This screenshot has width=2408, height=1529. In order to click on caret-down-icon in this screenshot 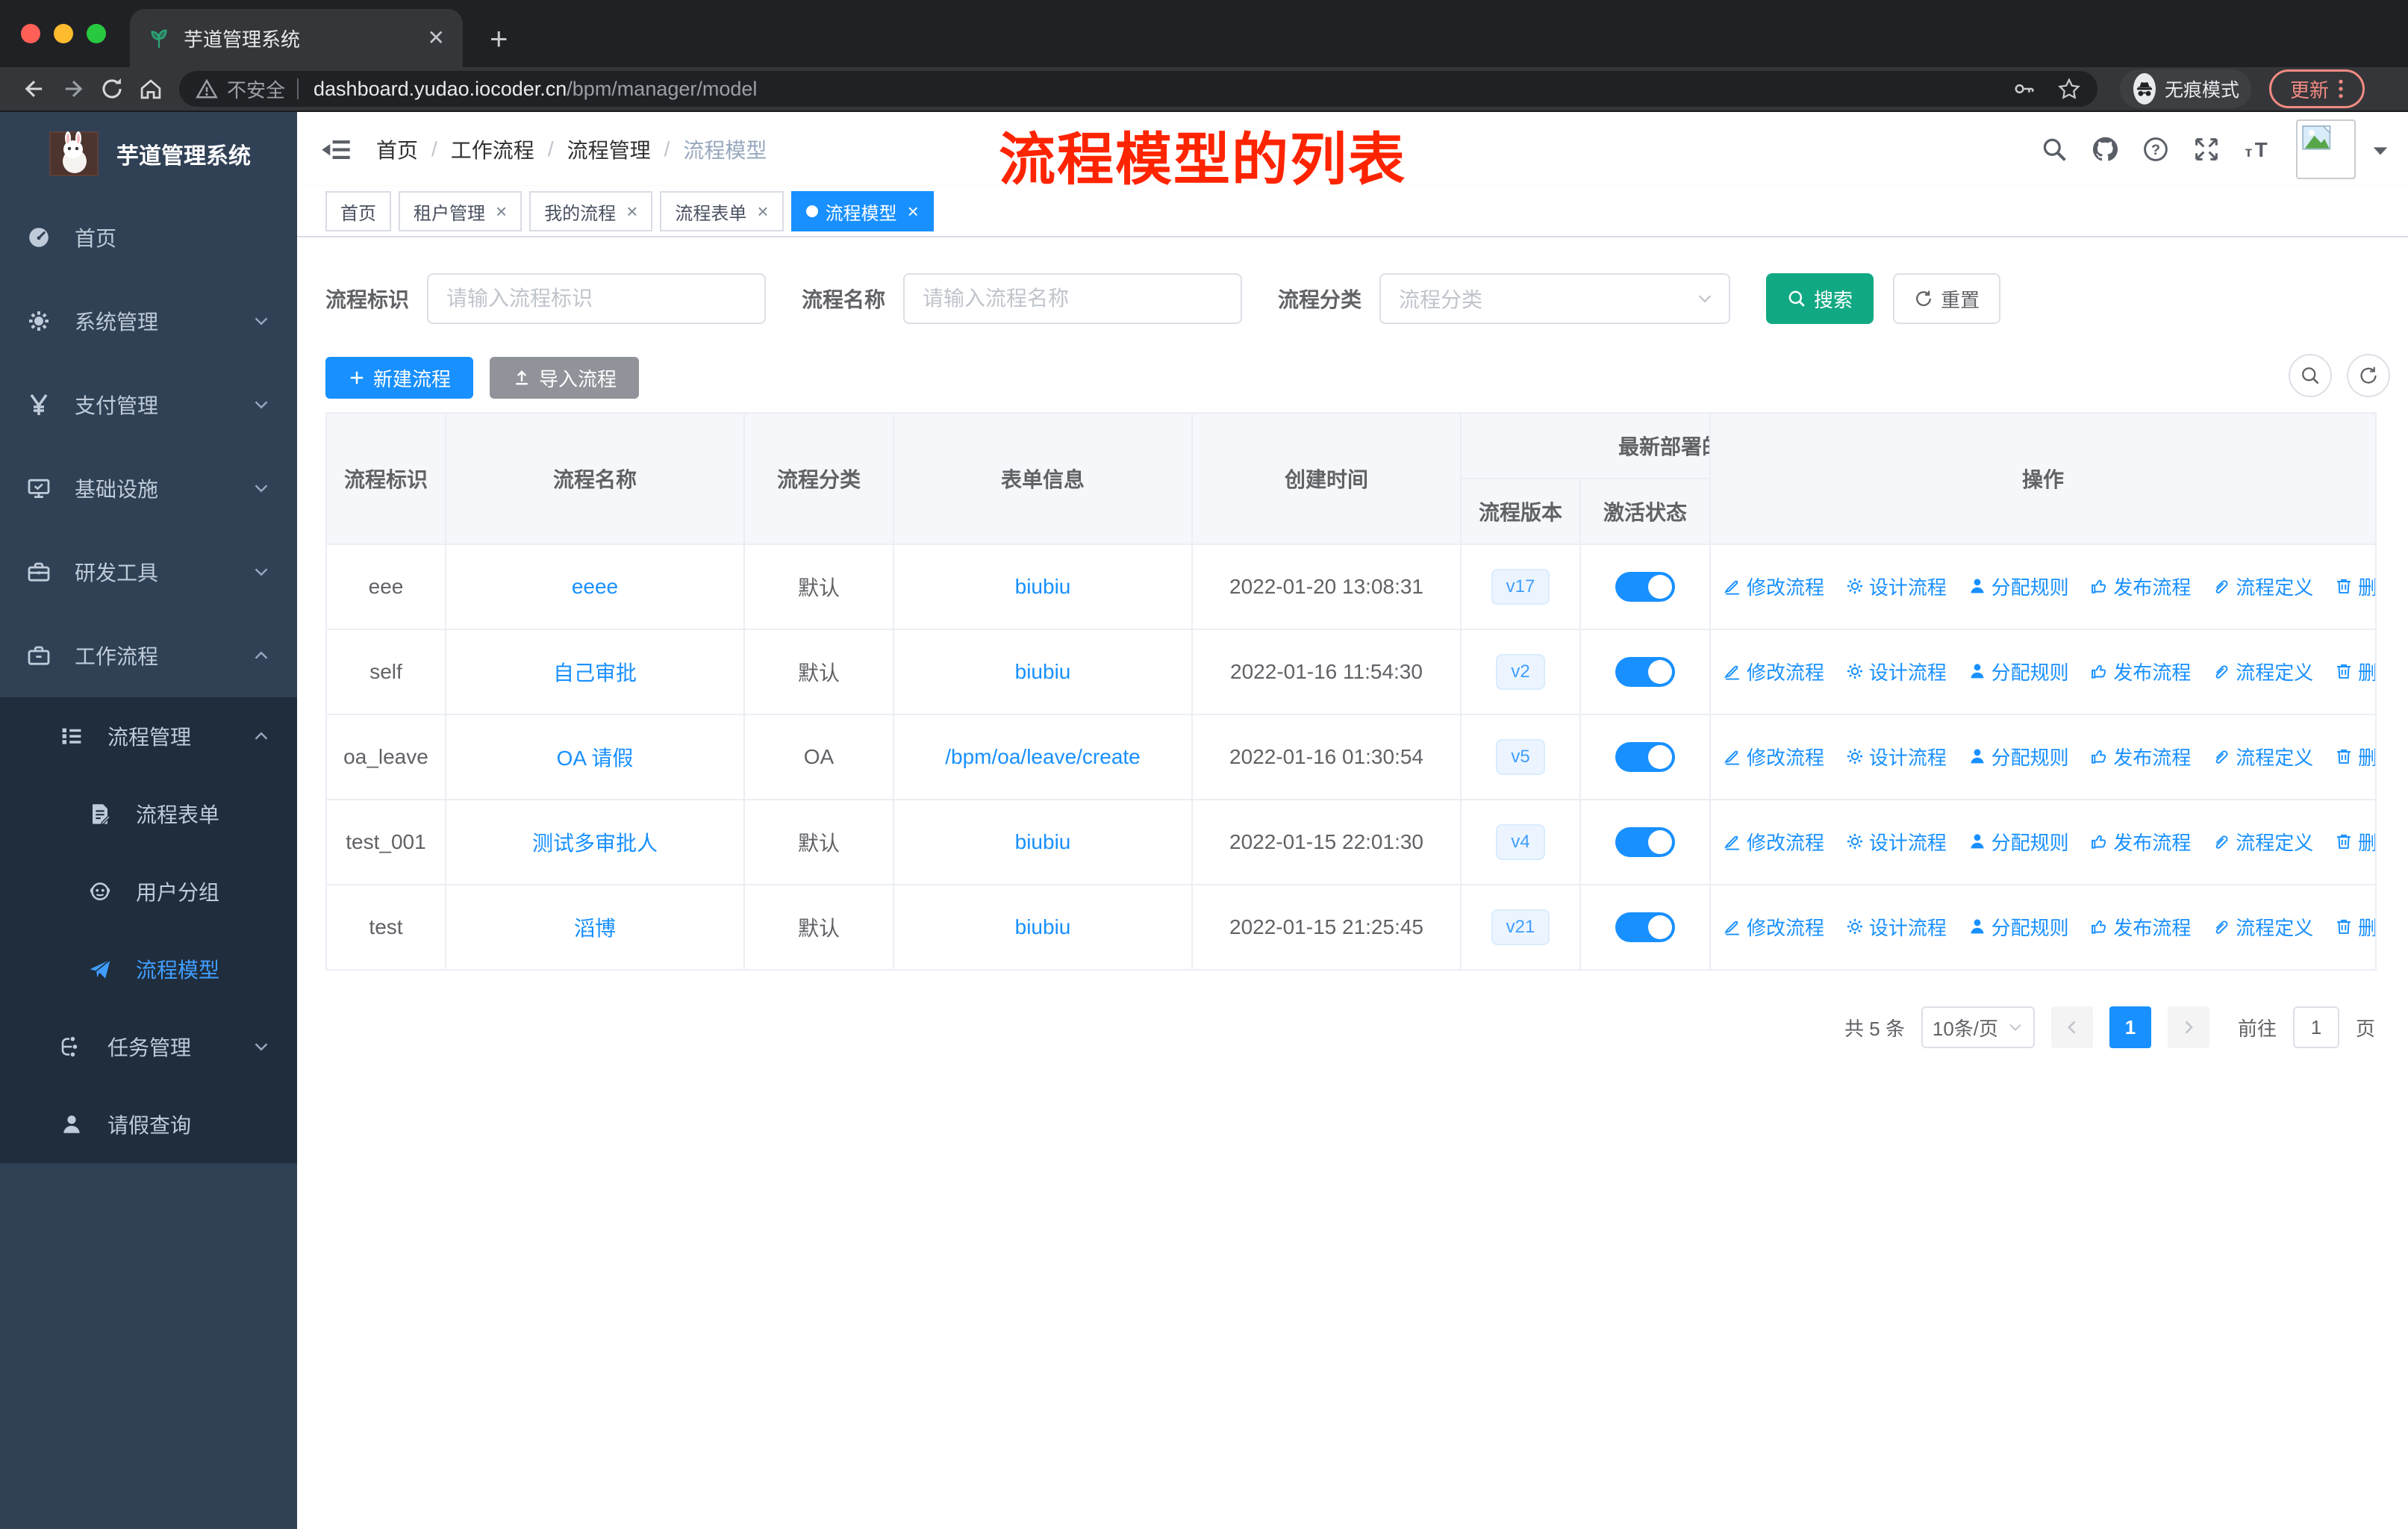, I will do `click(2380, 151)`.